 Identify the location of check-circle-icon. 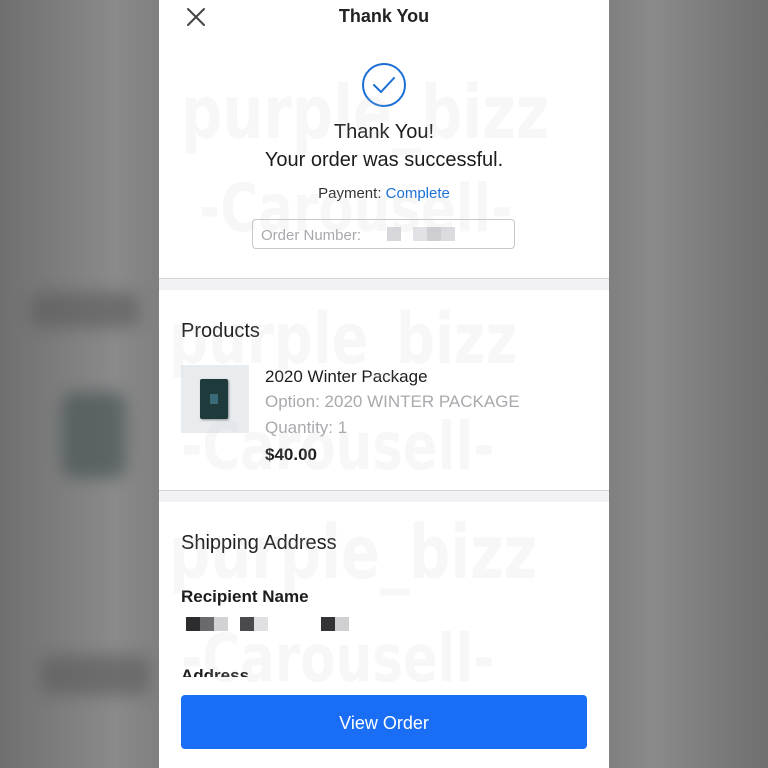
(384, 85).